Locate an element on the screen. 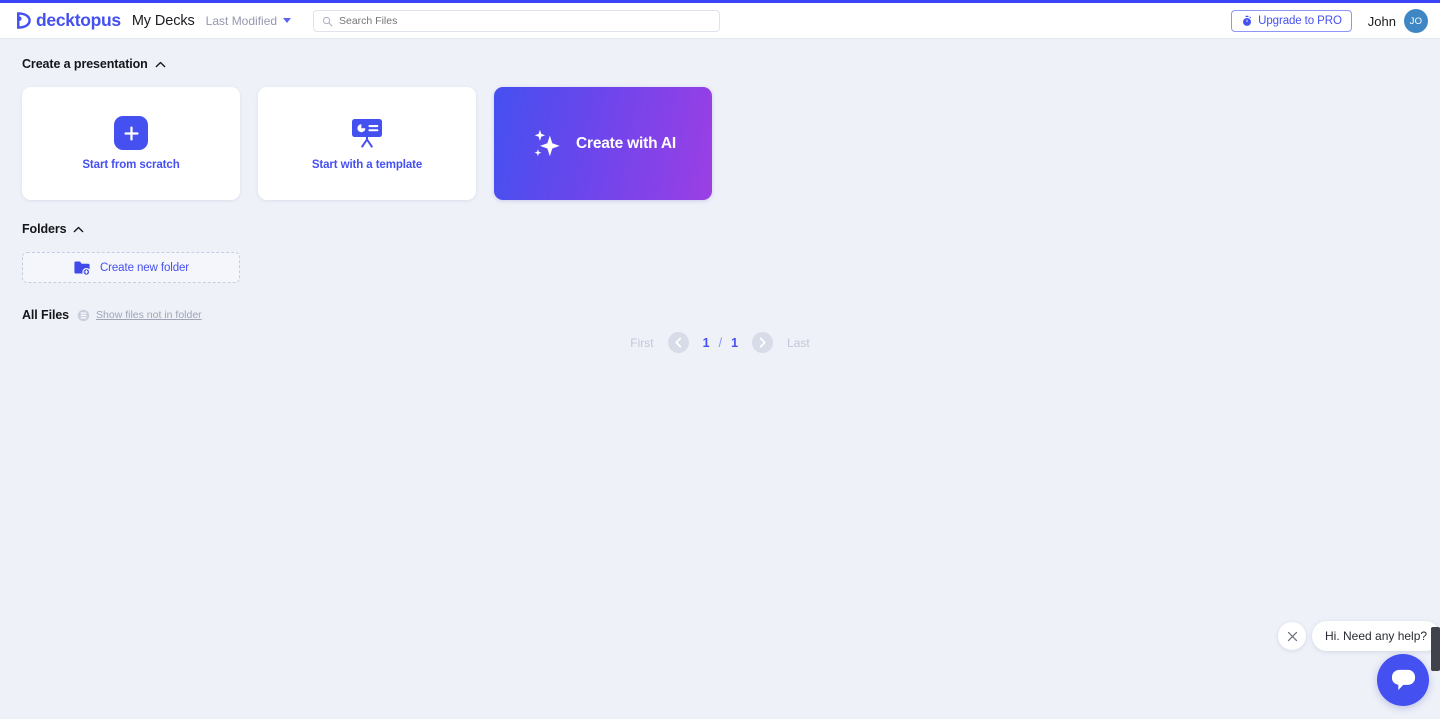 The height and width of the screenshot is (719, 1440). brand-logo: decktopus is located at coordinates (67, 20).